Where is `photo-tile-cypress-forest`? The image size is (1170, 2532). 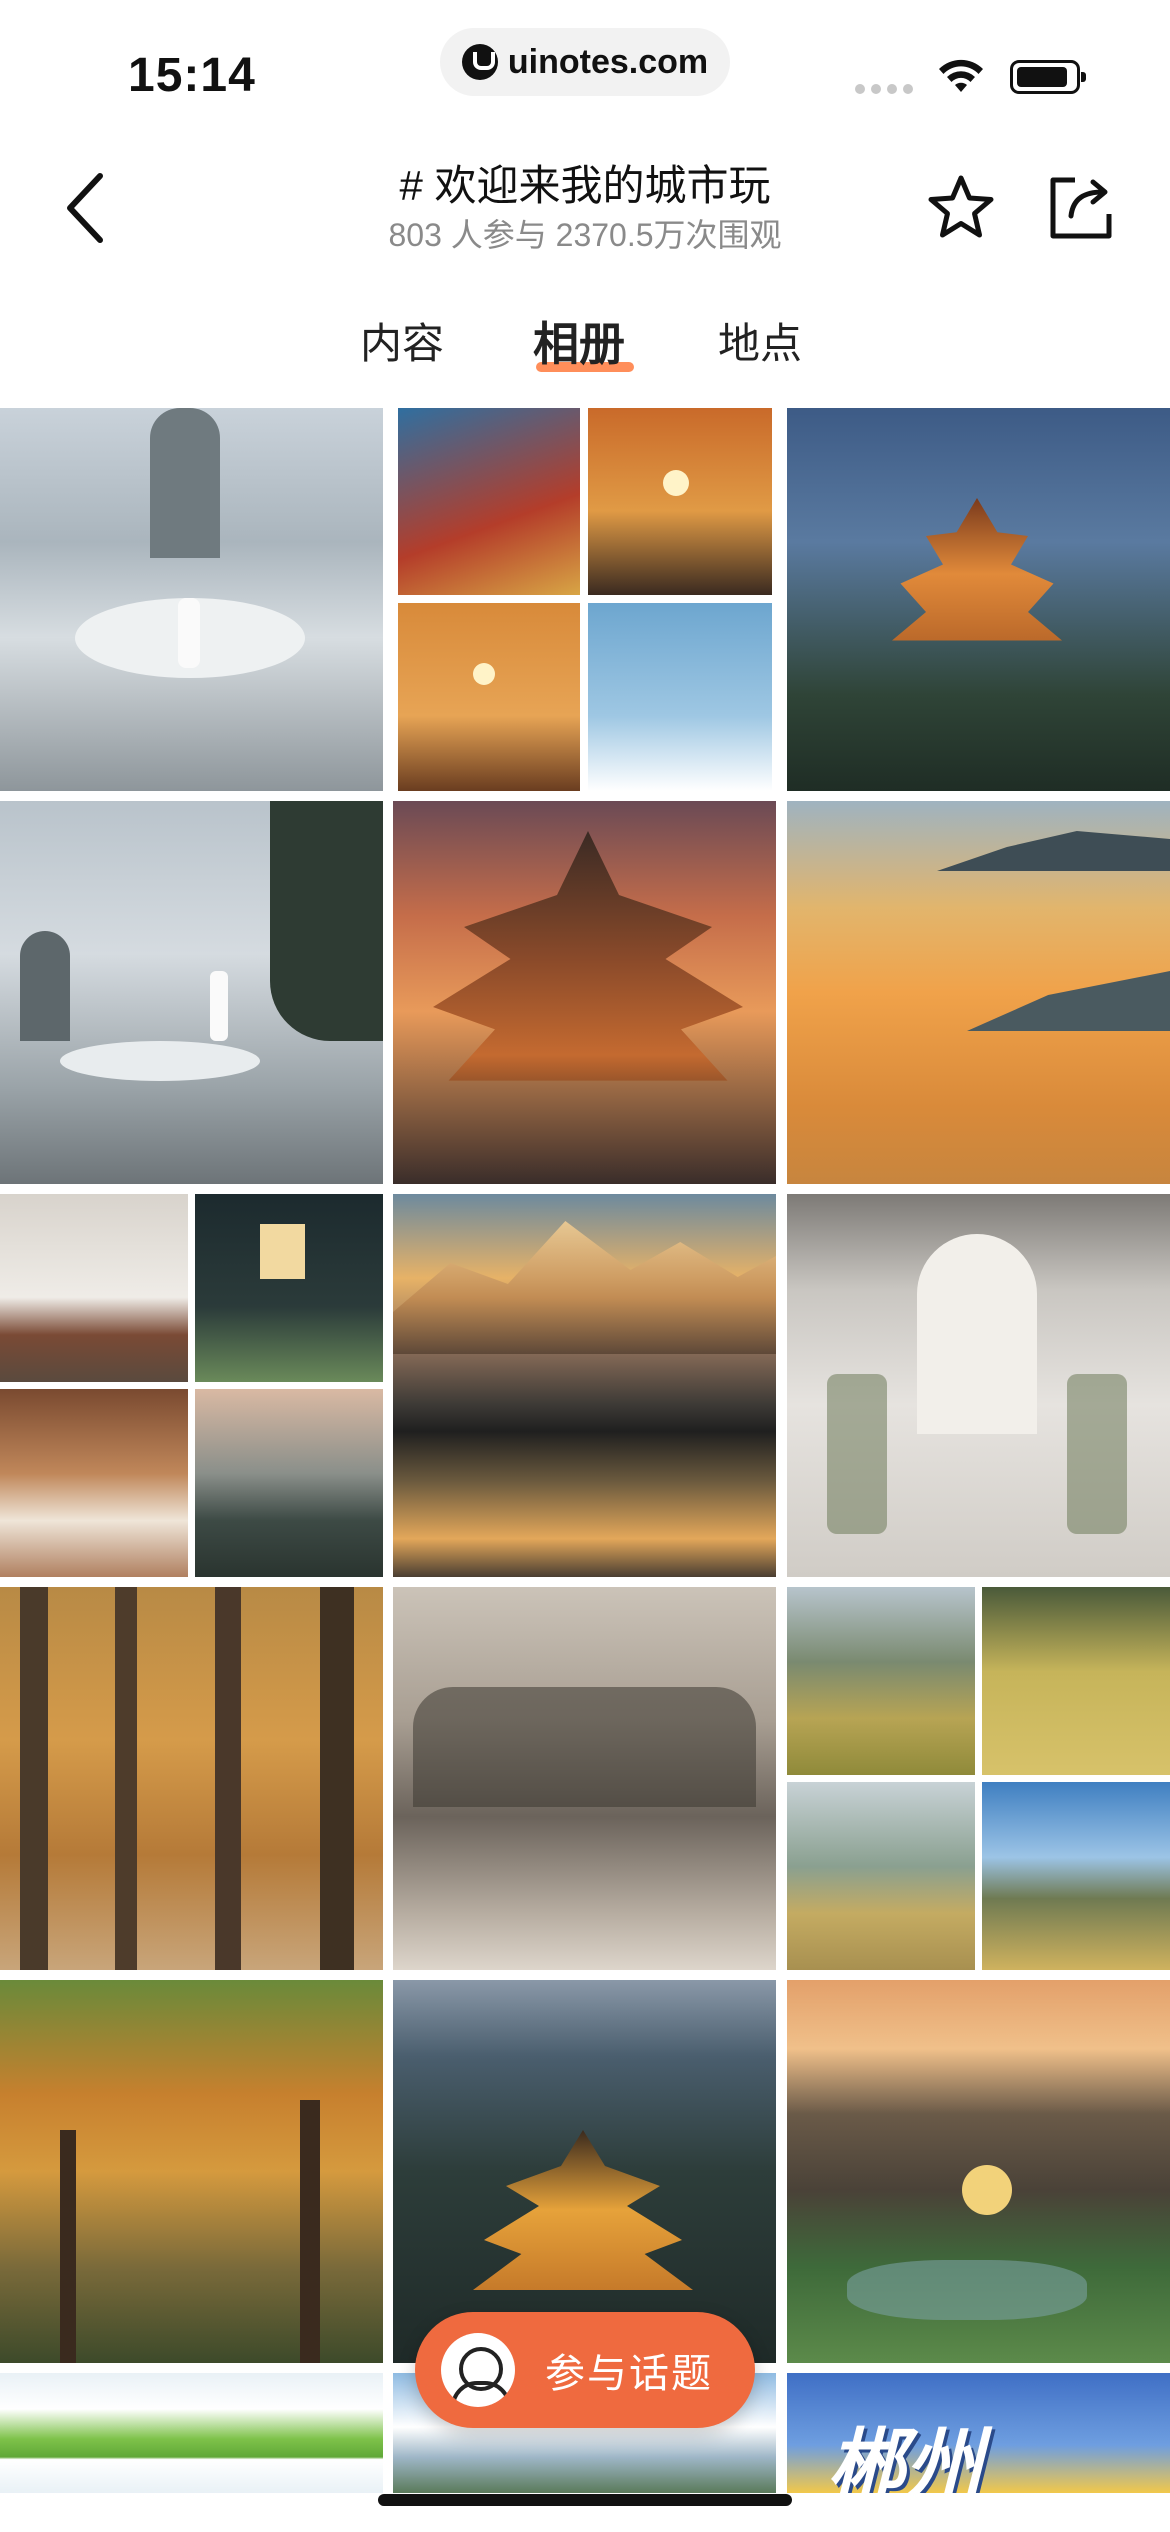 photo-tile-cypress-forest is located at coordinates (191, 1778).